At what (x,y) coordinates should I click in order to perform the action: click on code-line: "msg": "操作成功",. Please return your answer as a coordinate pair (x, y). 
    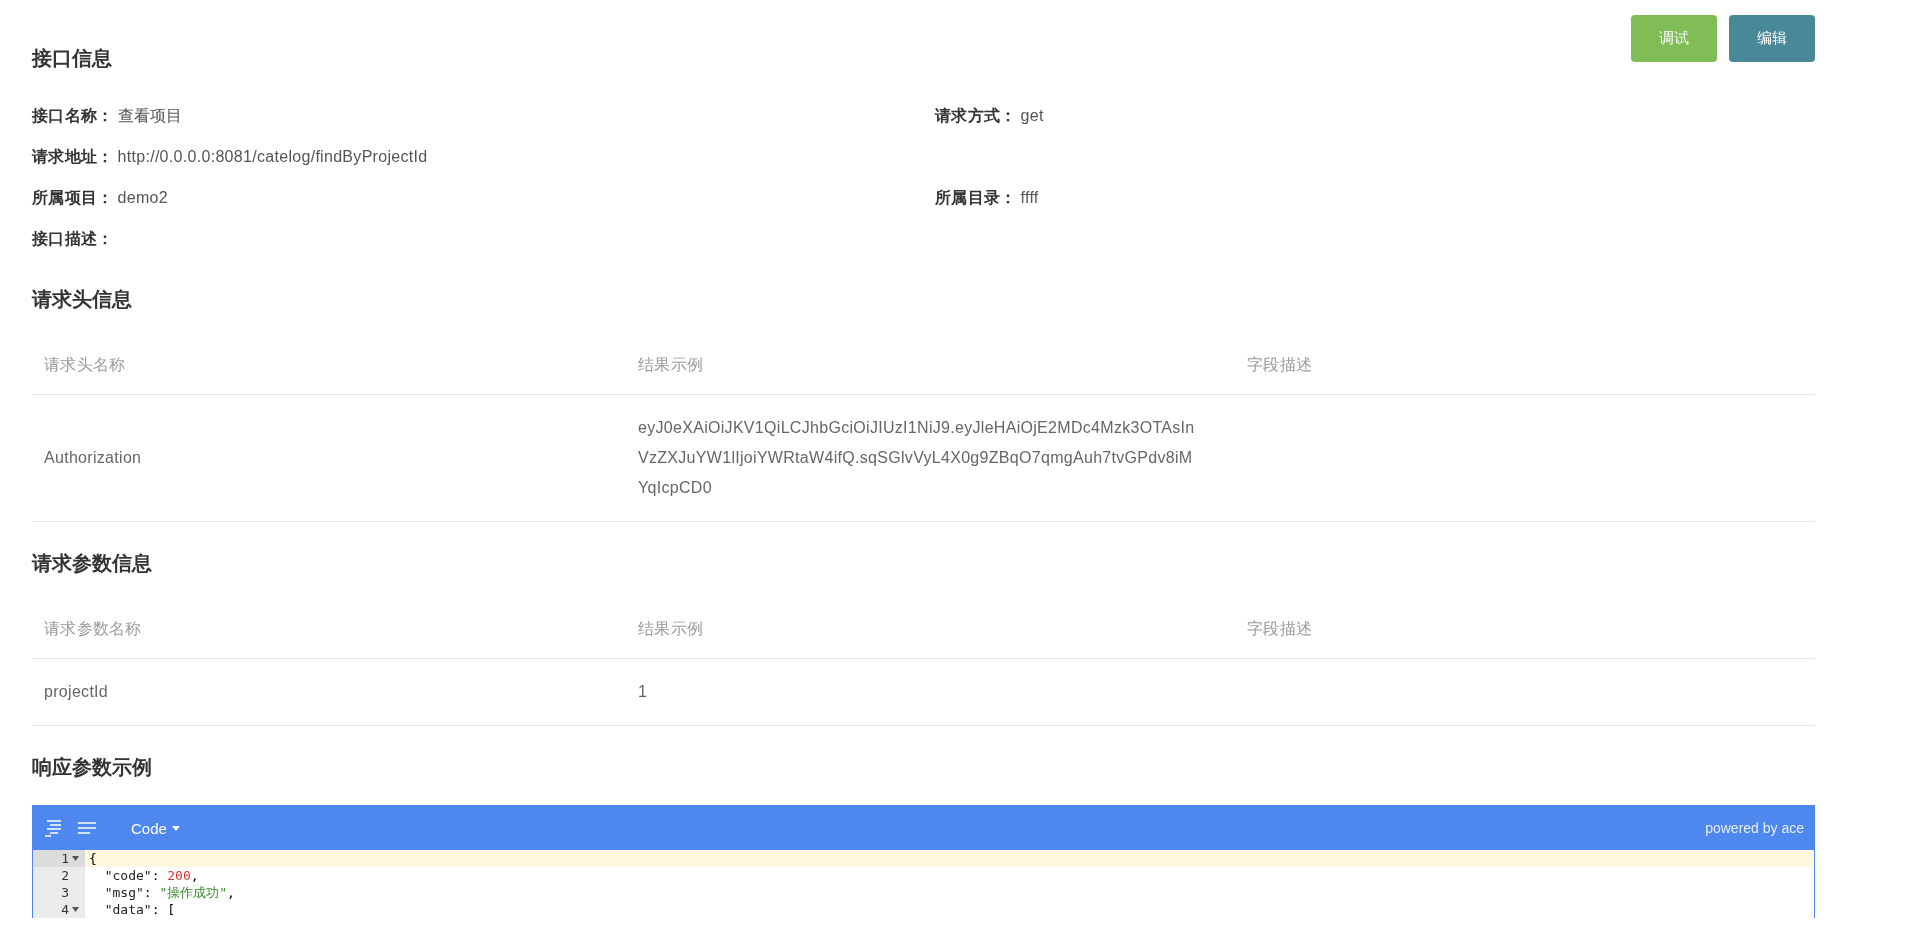
    Looking at the image, I should click on (169, 892).